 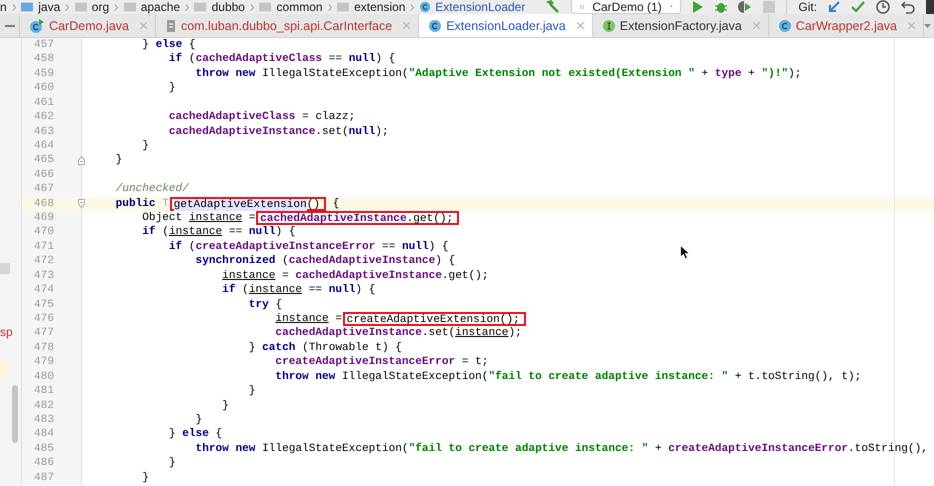 What do you see at coordinates (15, 414) in the screenshot?
I see `scrollbar-thumb` at bounding box center [15, 414].